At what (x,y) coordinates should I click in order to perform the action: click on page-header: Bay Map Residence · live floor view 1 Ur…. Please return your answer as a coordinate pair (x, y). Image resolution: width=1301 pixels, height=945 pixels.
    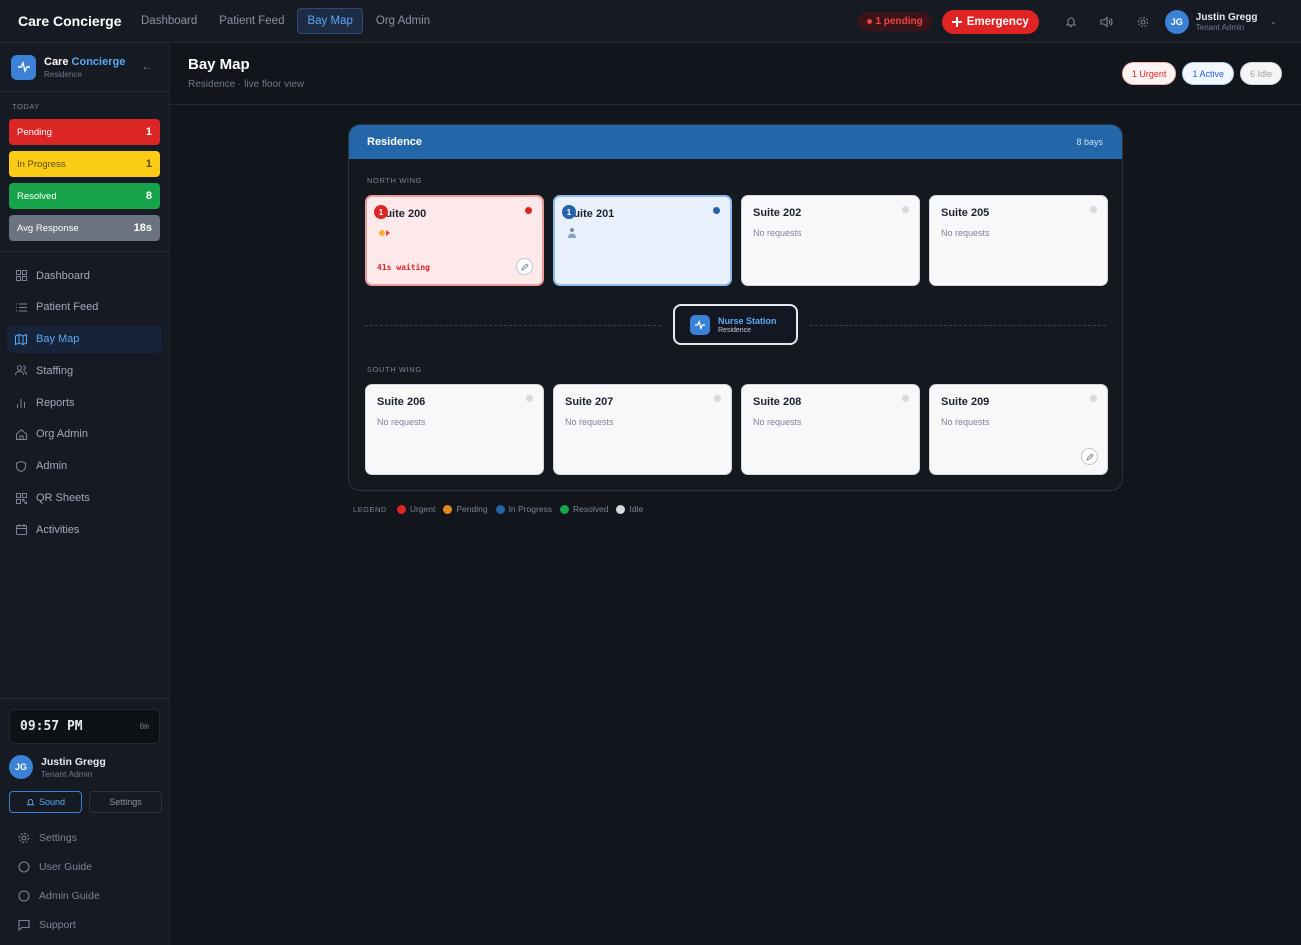
    Looking at the image, I should click on (735, 74).